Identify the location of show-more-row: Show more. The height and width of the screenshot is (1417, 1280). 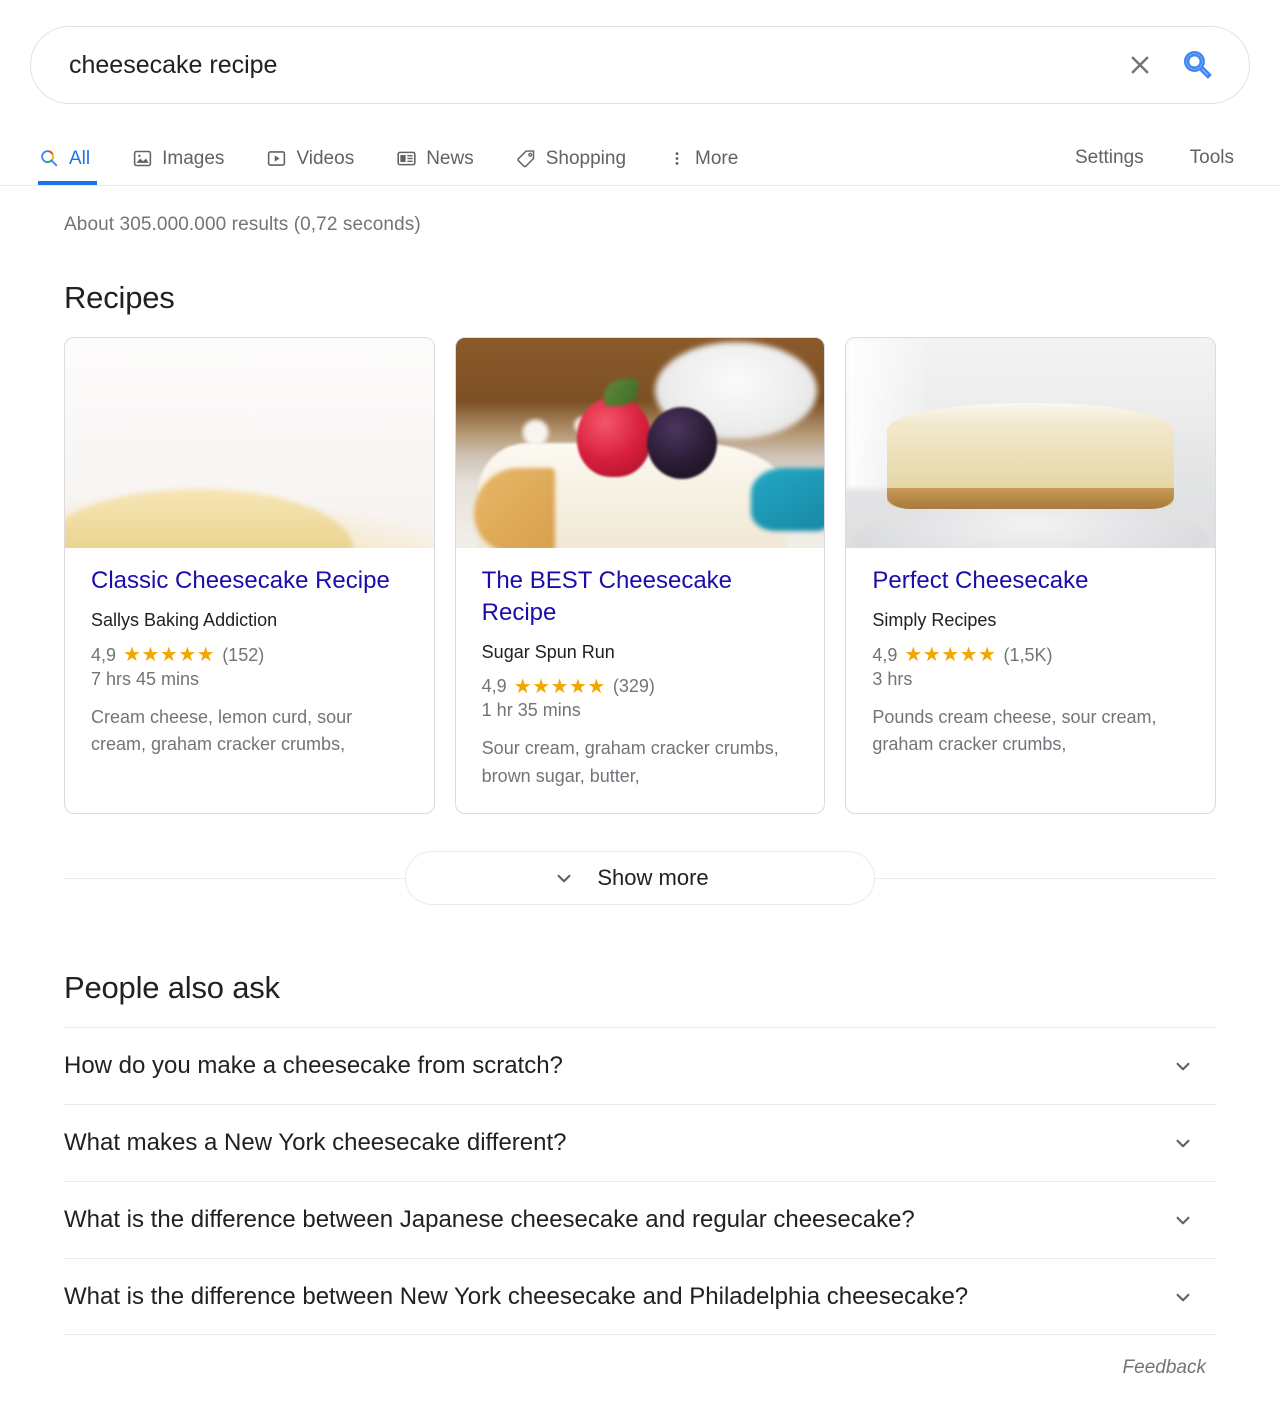
(640, 878).